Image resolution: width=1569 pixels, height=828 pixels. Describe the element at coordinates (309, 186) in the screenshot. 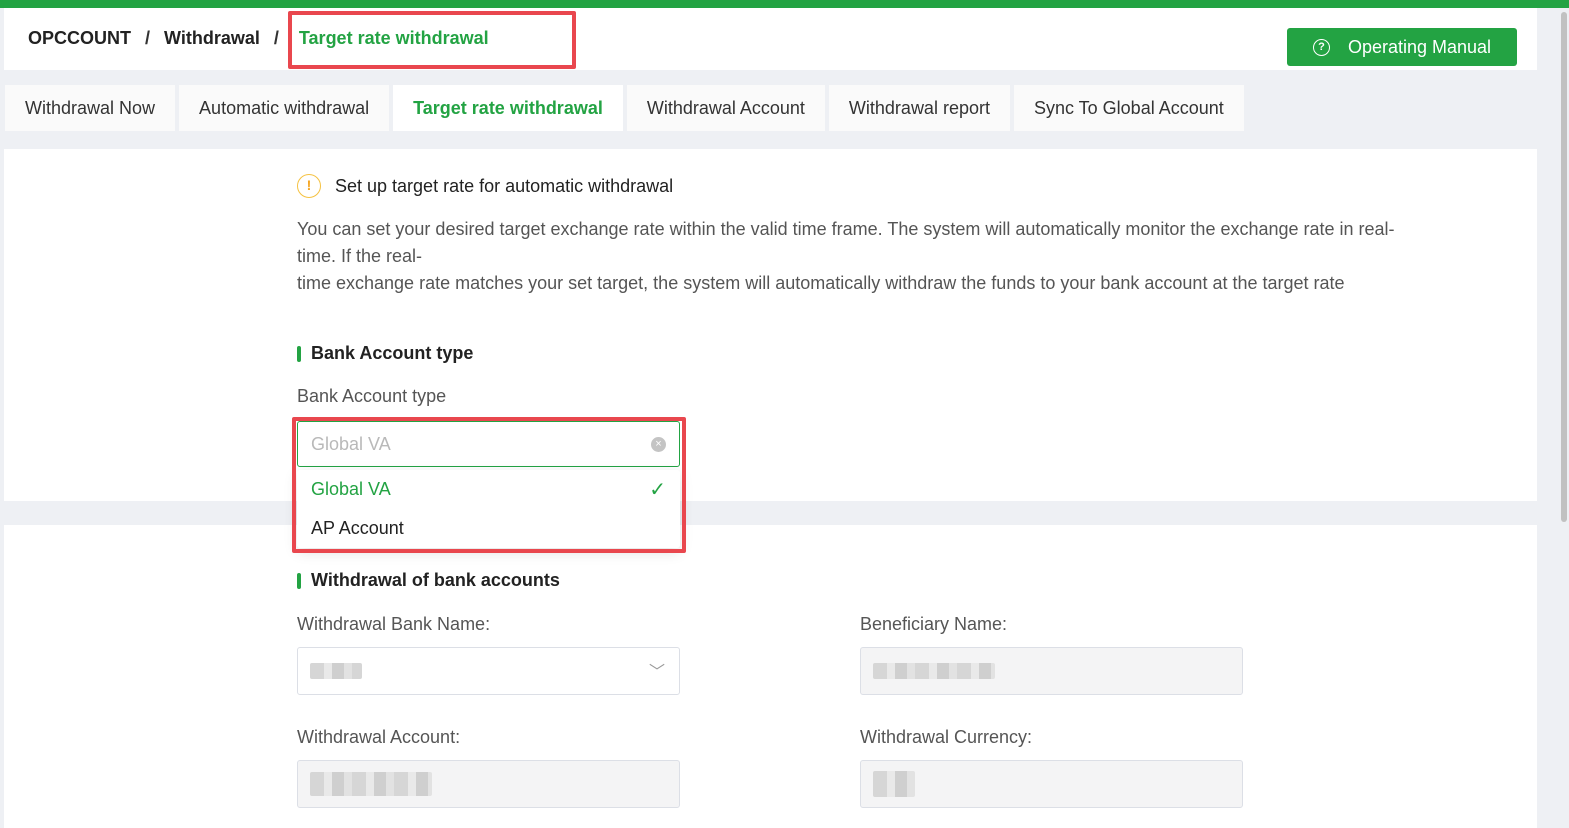

I see `warning-icon: !` at that location.